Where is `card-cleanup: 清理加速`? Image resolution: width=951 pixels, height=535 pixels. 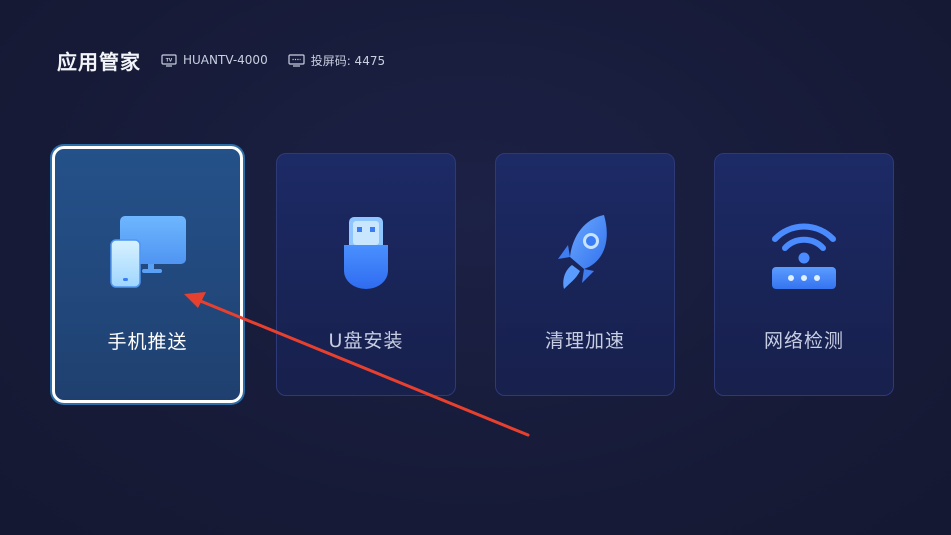
card-cleanup: 清理加速 is located at coordinates (585, 274).